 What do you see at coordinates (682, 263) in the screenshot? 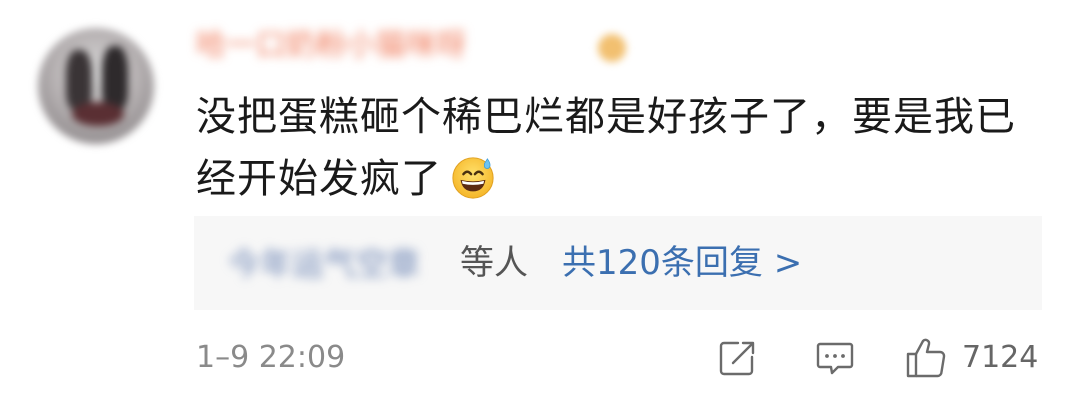
I see `reply-count-link: 共120条回复 >` at bounding box center [682, 263].